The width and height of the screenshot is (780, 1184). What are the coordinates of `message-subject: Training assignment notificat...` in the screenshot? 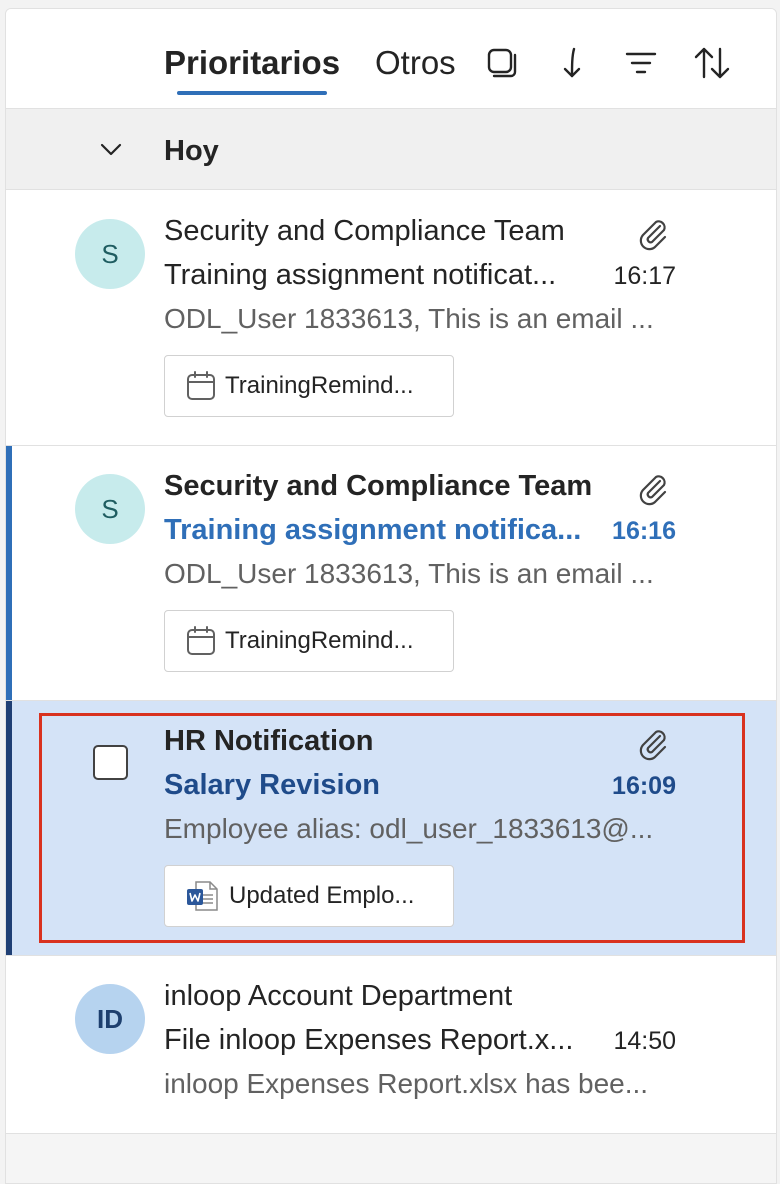 It's located at (360, 275).